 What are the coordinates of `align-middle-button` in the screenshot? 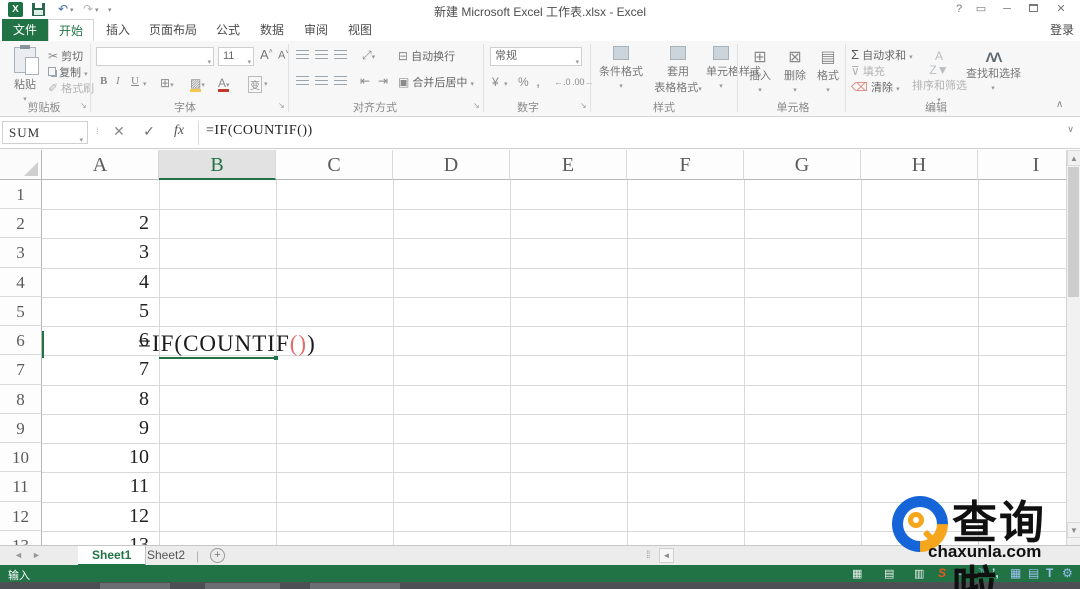 It's located at (321, 56).